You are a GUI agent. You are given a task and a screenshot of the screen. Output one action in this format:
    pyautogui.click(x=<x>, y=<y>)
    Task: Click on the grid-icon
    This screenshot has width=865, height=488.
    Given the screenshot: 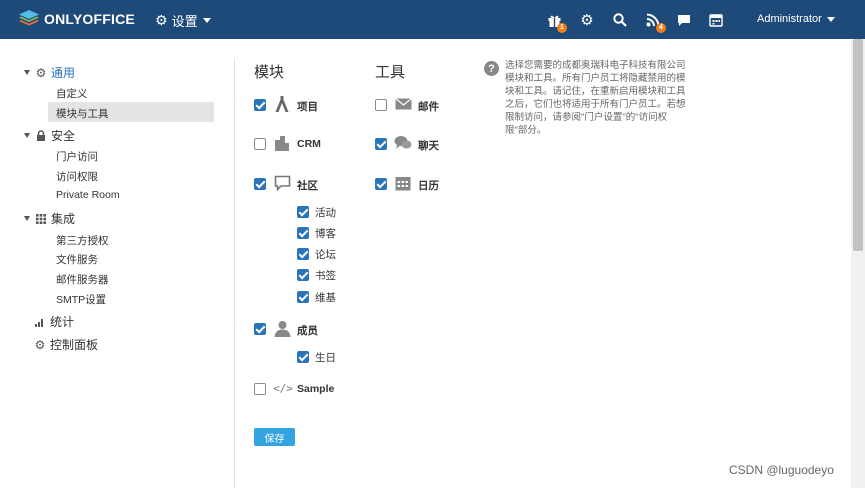 What is the action you would take?
    pyautogui.click(x=41, y=219)
    